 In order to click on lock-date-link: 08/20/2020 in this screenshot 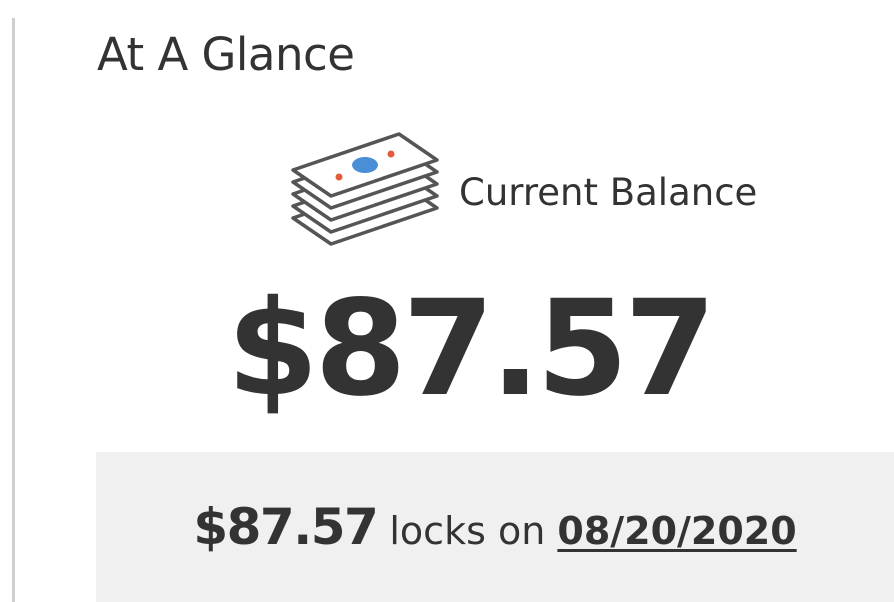, I will do `click(676, 531)`.